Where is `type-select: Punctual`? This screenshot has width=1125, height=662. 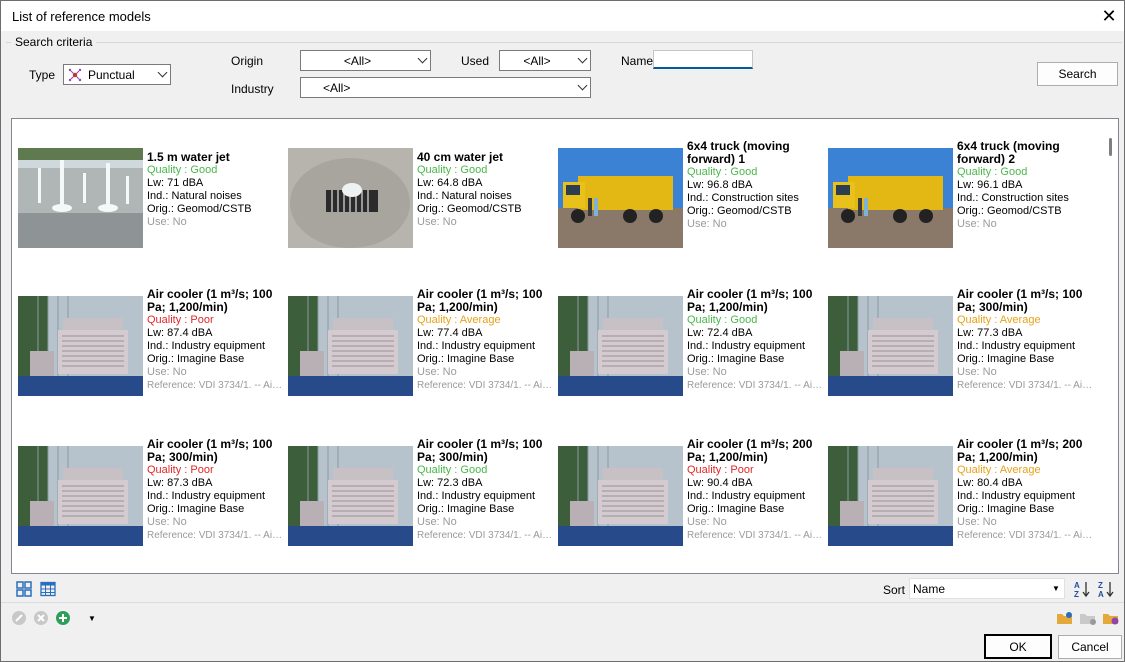 type-select: Punctual is located at coordinates (117, 74).